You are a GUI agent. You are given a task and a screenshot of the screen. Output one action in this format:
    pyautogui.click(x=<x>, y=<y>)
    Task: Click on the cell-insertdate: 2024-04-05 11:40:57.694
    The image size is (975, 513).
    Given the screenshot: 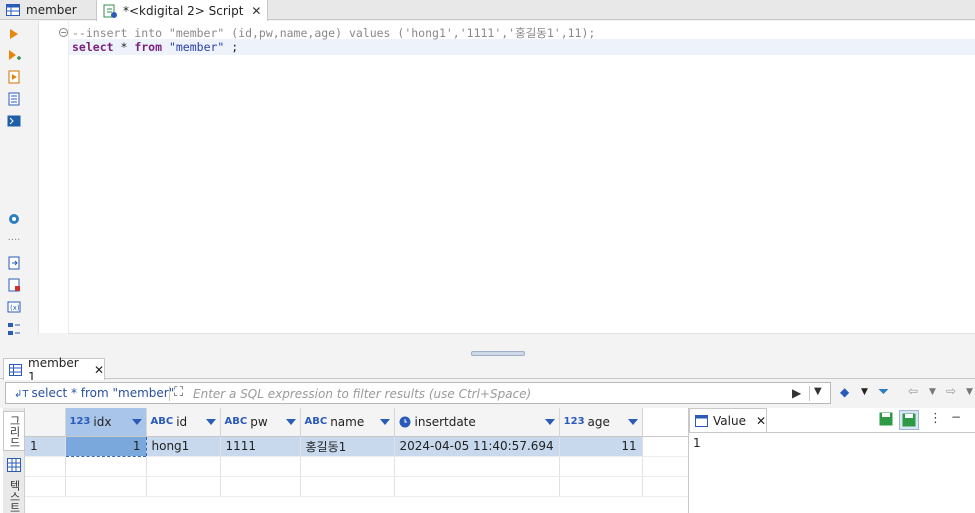 What is the action you would take?
    pyautogui.click(x=477, y=446)
    